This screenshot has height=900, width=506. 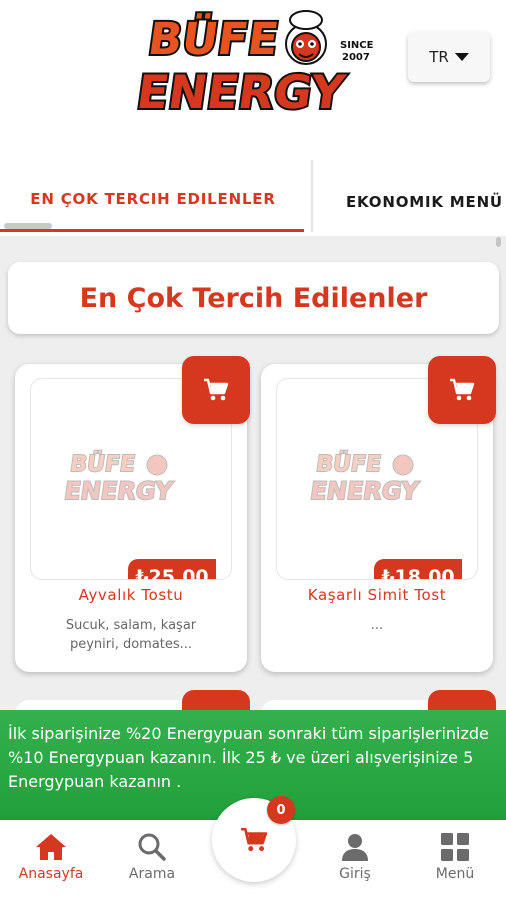 What do you see at coordinates (424, 202) in the screenshot?
I see `tab-label: EKONOMIK MENÜ` at bounding box center [424, 202].